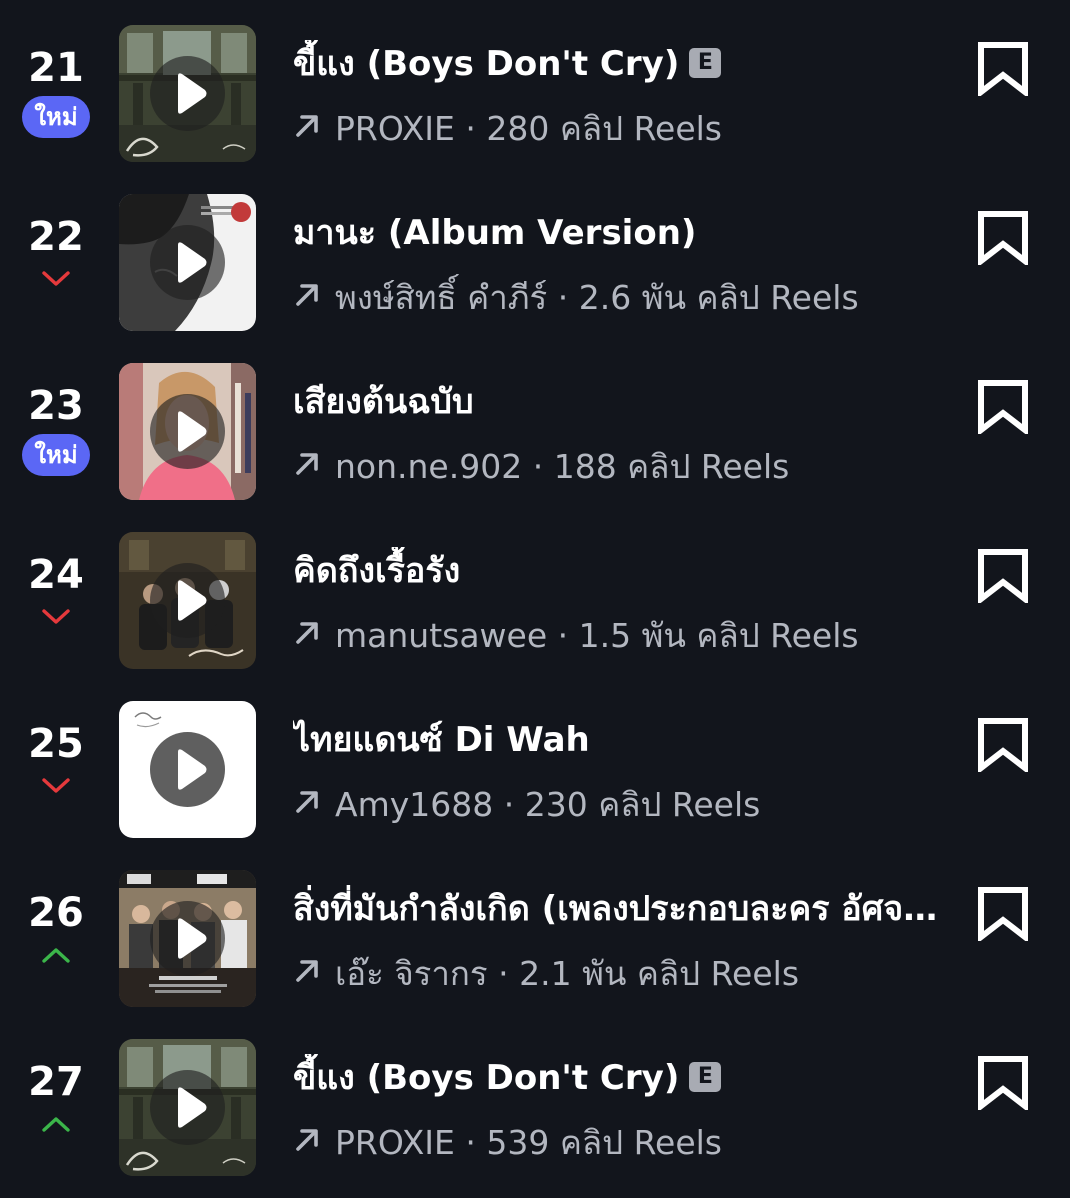  Describe the element at coordinates (428, 466) in the screenshot. I see `artist-name: non.ne.902` at that location.